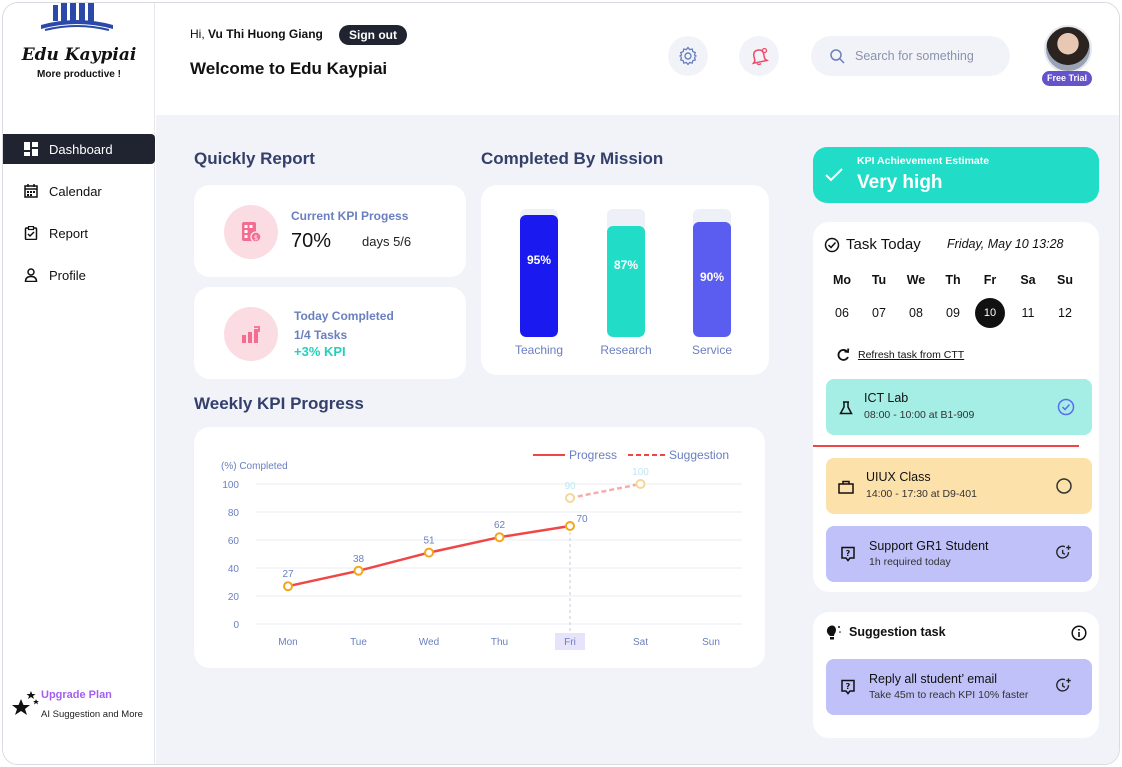 The image size is (1122, 767). I want to click on sidebar-item-dashboard: Dashboard, so click(79, 149).